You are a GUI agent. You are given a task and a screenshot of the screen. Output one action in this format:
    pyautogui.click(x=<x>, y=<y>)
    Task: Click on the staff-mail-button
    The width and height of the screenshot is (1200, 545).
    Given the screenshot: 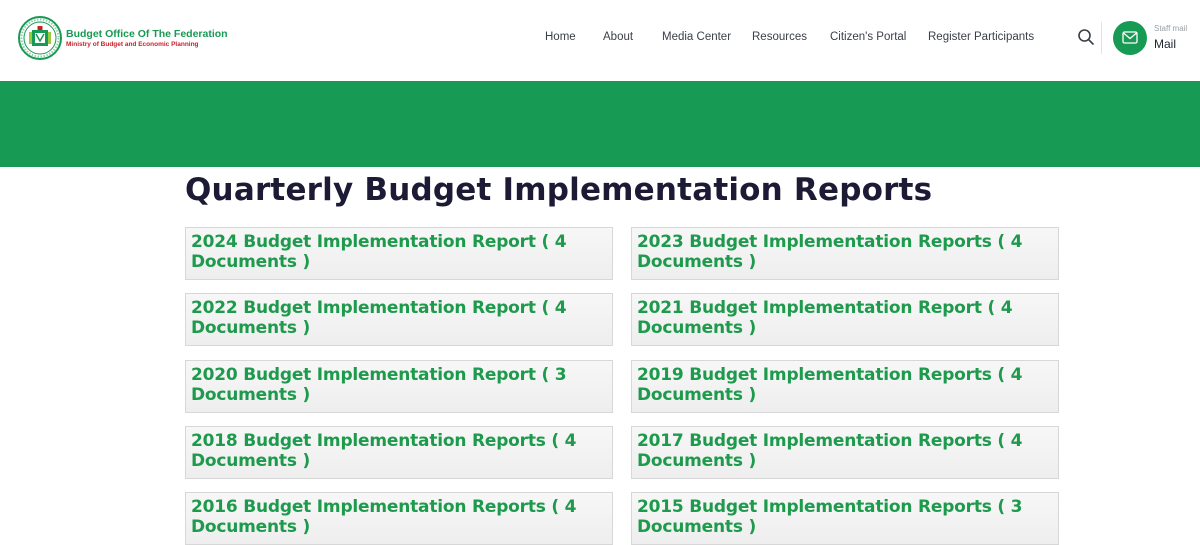 What is the action you would take?
    pyautogui.click(x=1130, y=38)
    